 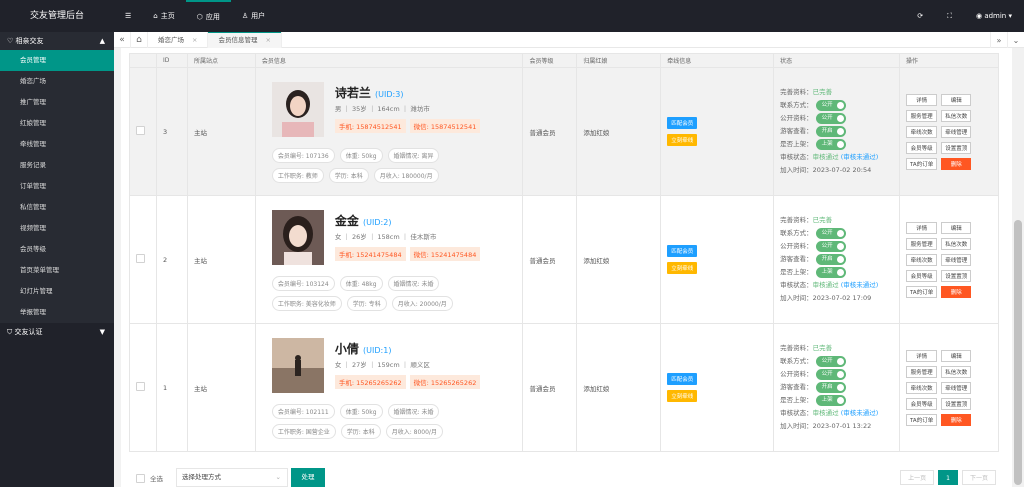 What do you see at coordinates (163, 16) in the screenshot?
I see `nav-home: ⌂ 主页` at bounding box center [163, 16].